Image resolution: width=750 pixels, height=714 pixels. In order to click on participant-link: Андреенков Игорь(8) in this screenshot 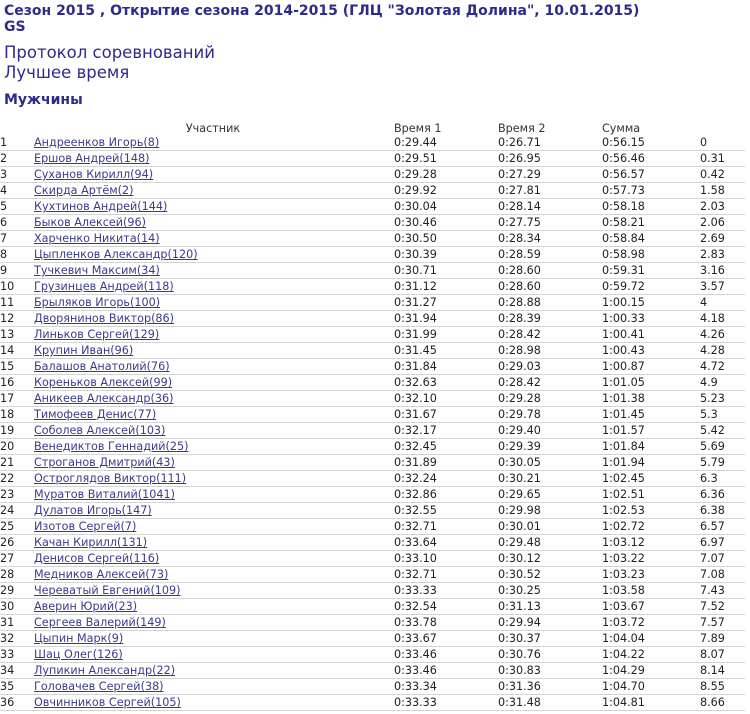, I will do `click(96, 142)`.